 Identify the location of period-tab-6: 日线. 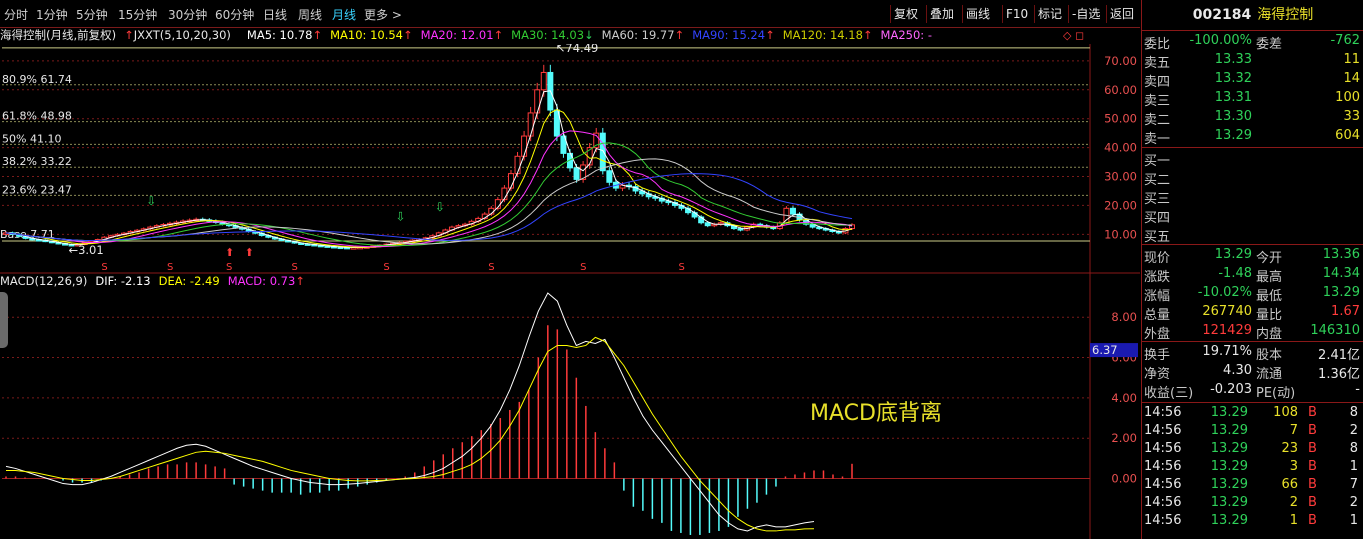
(275, 14).